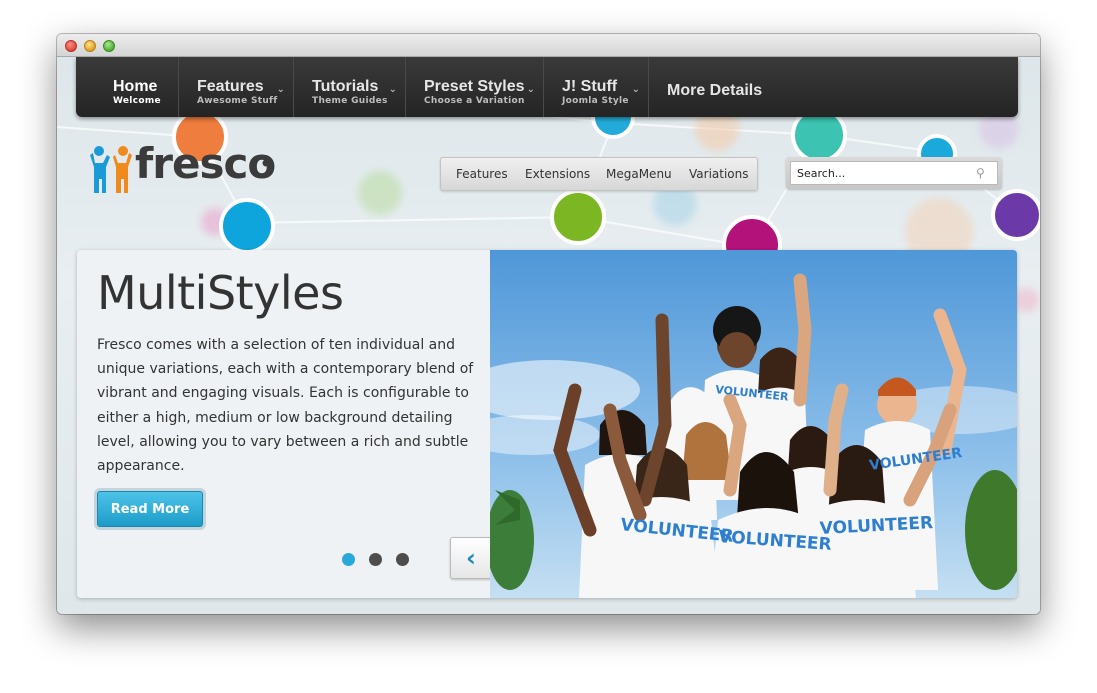  Describe the element at coordinates (715, 90) in the screenshot. I see `nav-item-title: More Details` at that location.